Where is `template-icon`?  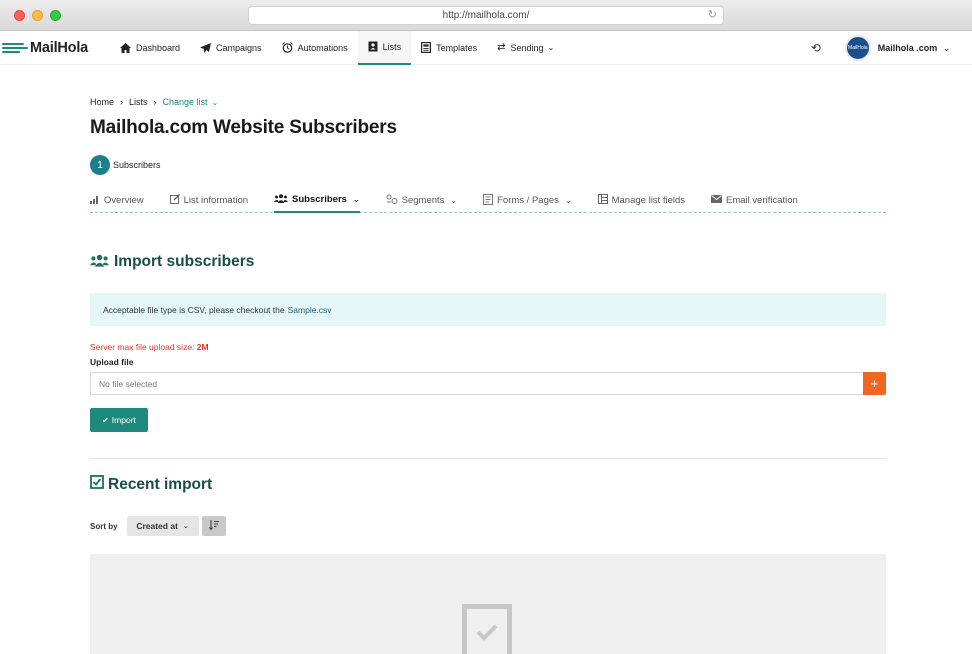 template-icon is located at coordinates (426, 47).